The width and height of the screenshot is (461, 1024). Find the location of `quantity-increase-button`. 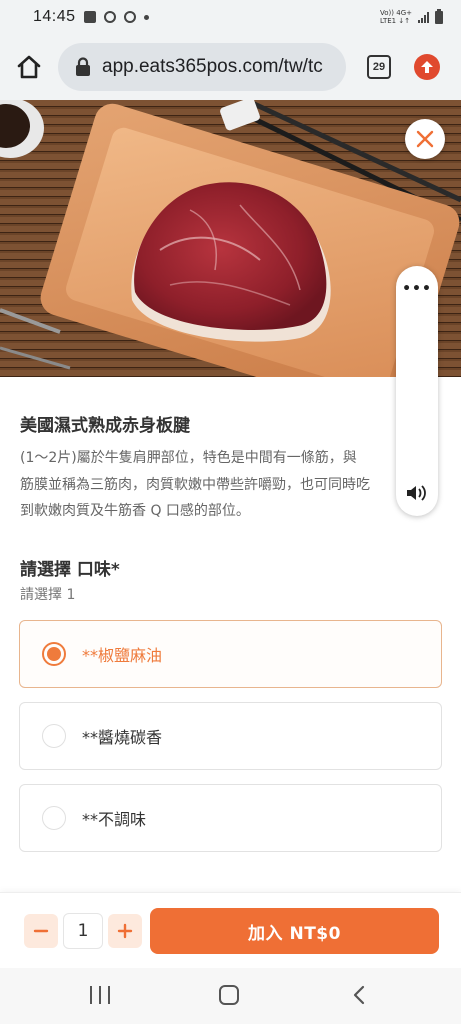

quantity-increase-button is located at coordinates (125, 931).